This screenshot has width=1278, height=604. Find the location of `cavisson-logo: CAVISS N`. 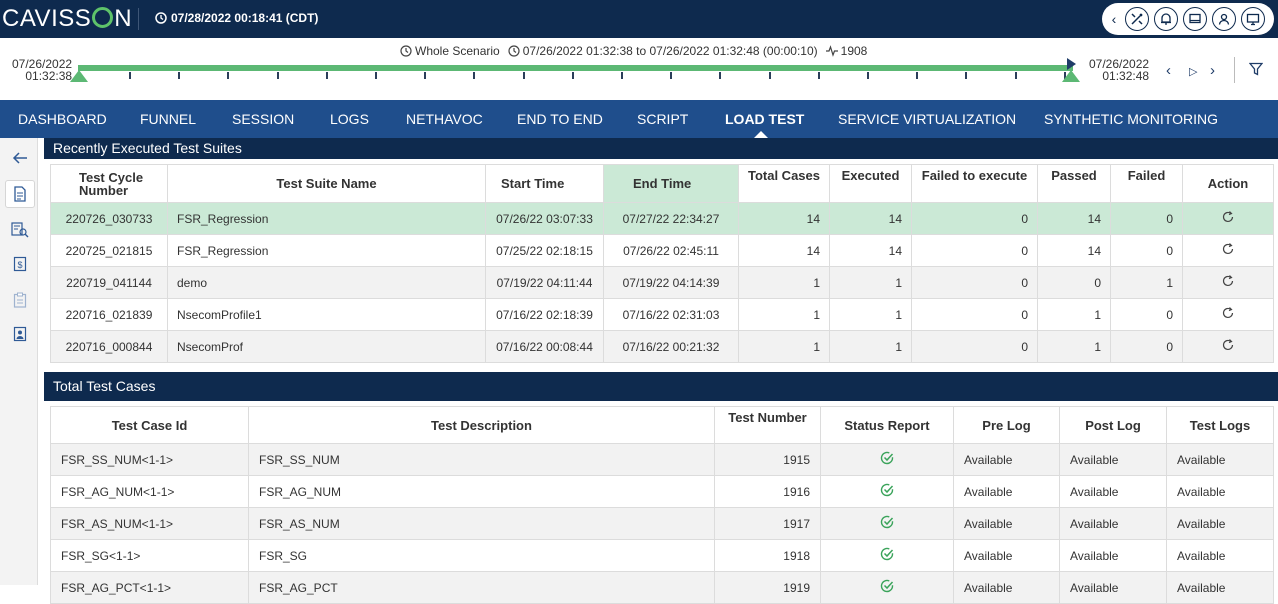

cavisson-logo: CAVISS N is located at coordinates (67, 19).